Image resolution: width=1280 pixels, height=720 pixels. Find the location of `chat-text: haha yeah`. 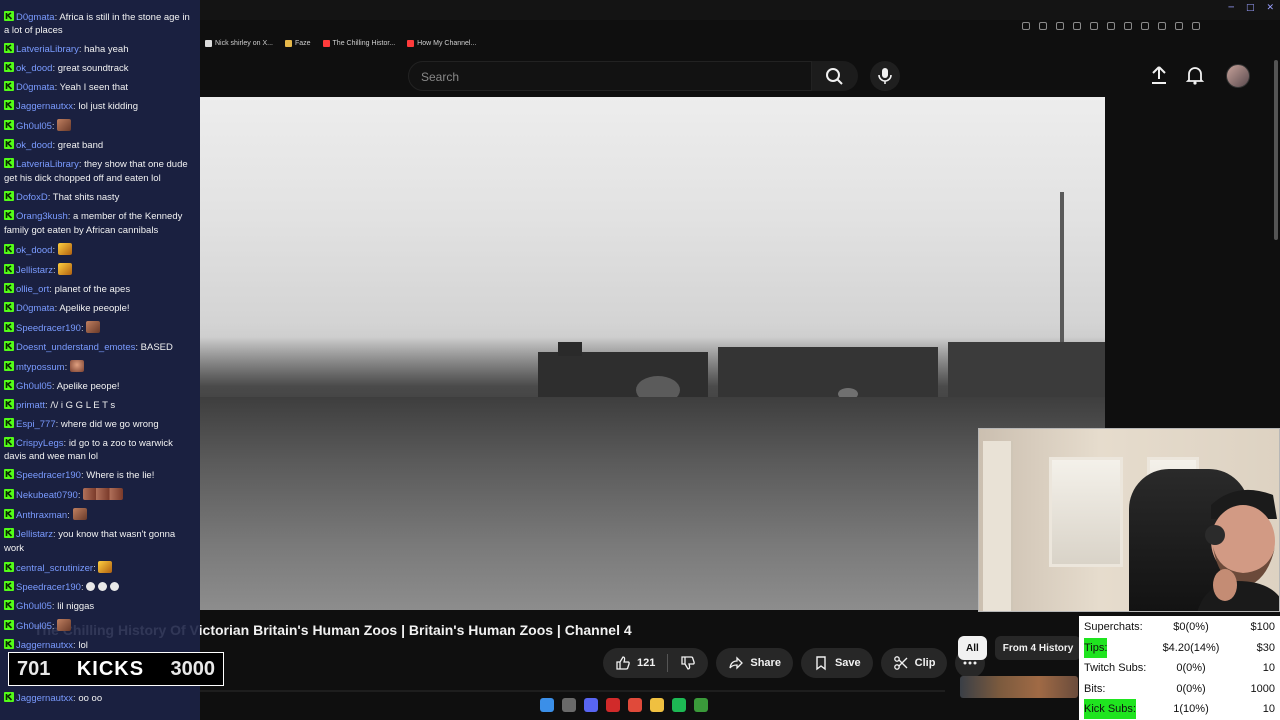

chat-text: haha yeah is located at coordinates (106, 50).